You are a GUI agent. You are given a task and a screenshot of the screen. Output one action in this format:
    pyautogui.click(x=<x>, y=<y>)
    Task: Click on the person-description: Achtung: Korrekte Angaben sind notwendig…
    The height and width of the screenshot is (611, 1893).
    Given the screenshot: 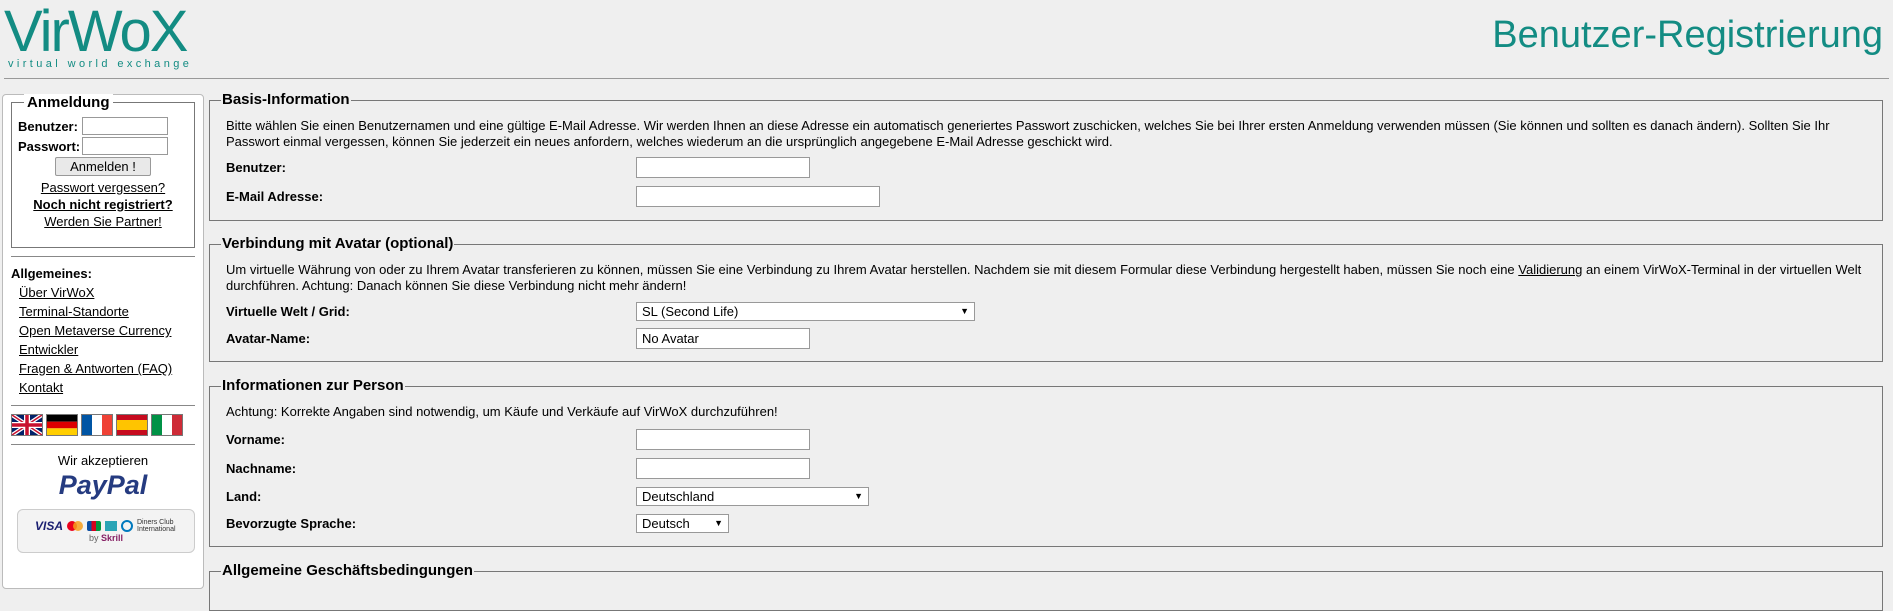 What is the action you would take?
    pyautogui.click(x=502, y=411)
    